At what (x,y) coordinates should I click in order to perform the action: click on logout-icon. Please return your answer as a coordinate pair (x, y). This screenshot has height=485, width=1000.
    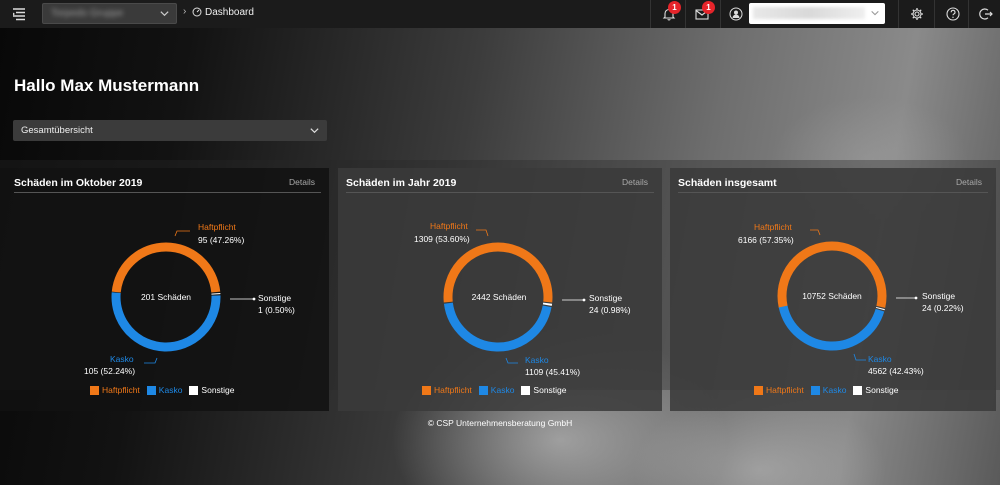
    Looking at the image, I should click on (986, 14).